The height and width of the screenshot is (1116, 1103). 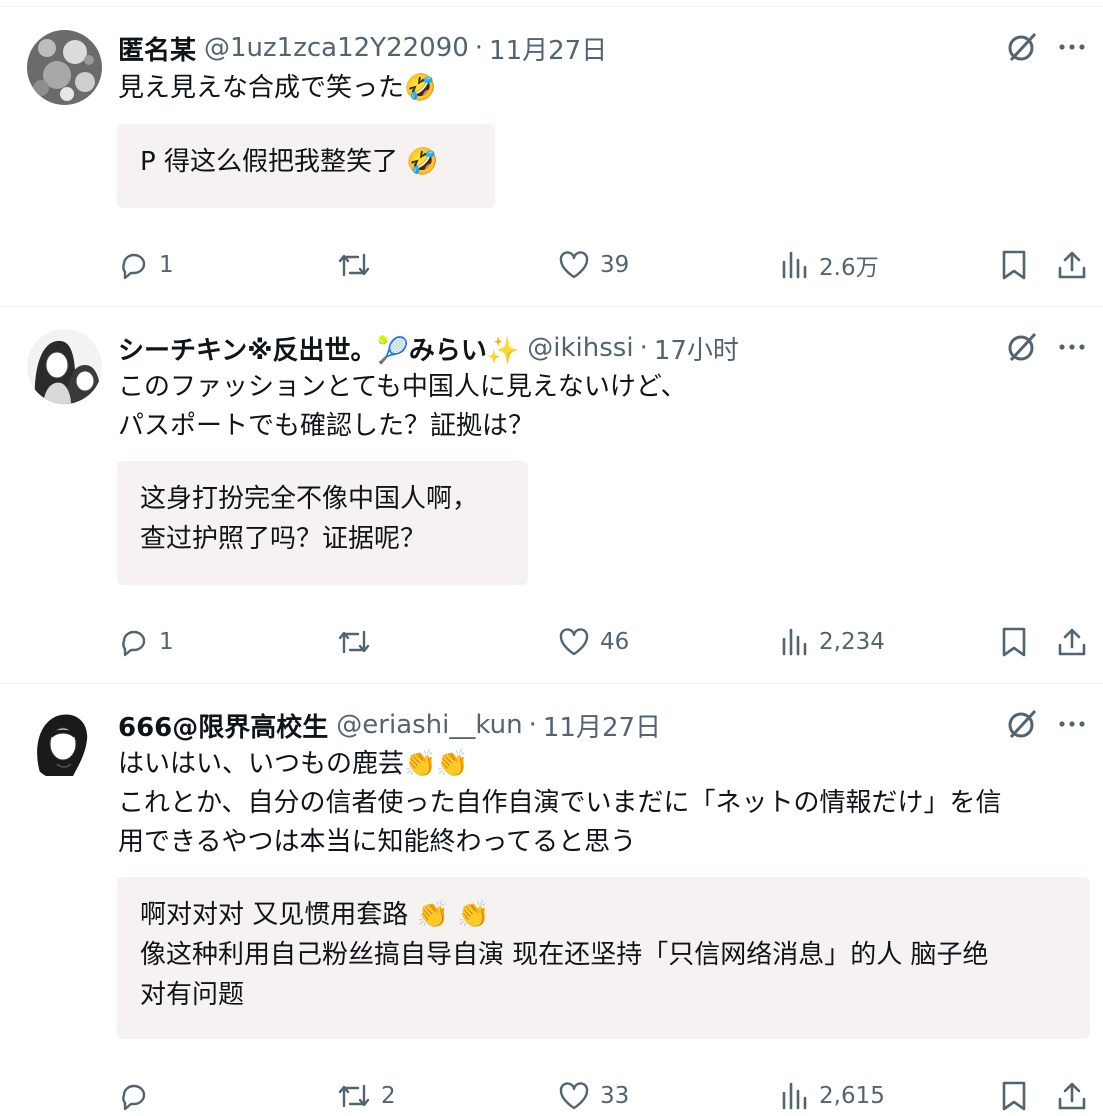 What do you see at coordinates (551, 265) in the screenshot?
I see `action-bar: 1 39 2.6万` at bounding box center [551, 265].